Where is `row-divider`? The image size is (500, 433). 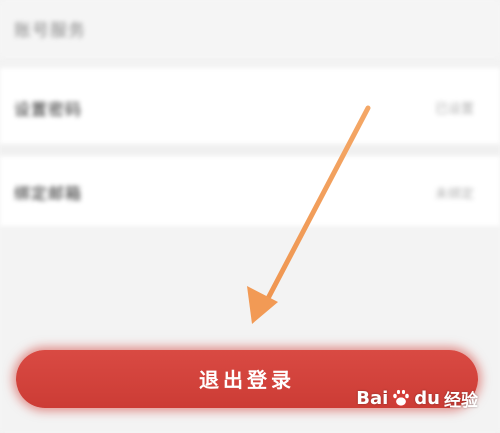 row-divider is located at coordinates (250, 150).